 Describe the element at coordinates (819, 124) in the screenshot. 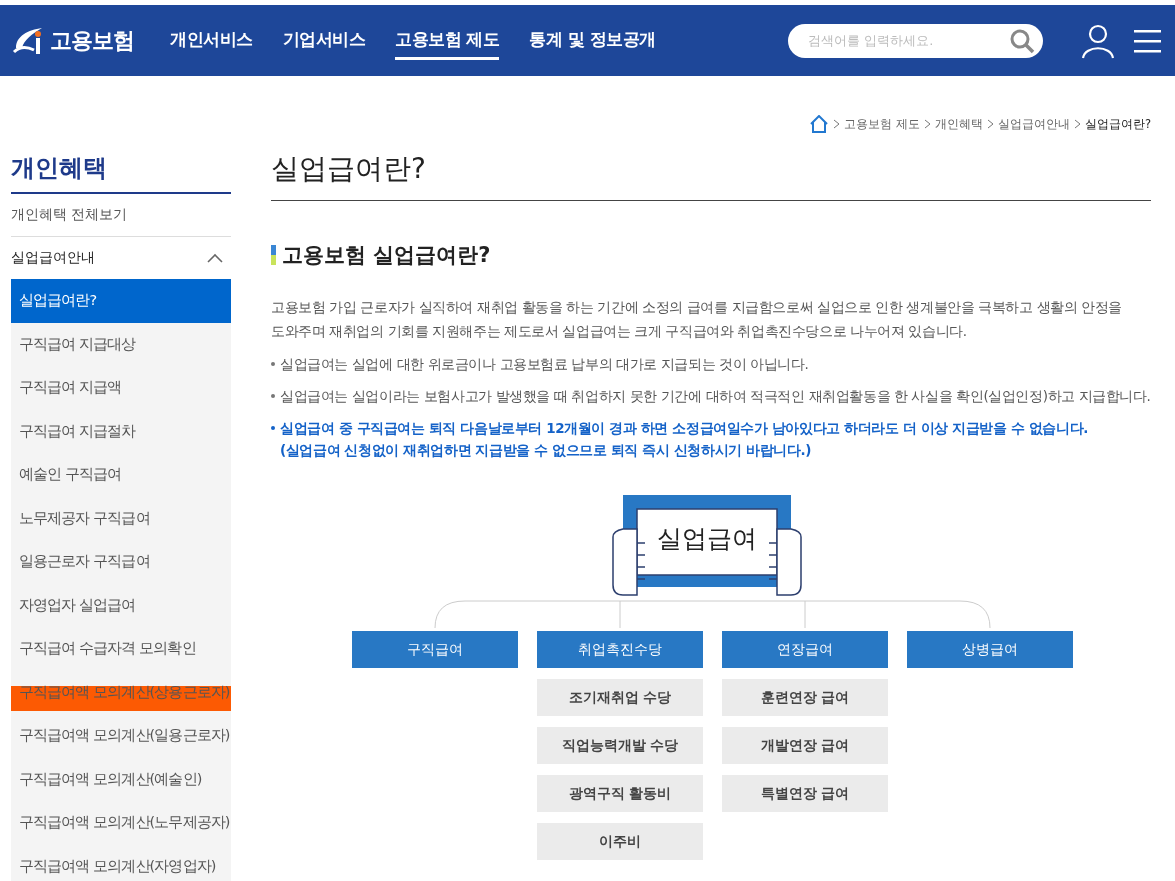

I see `home-icon` at that location.